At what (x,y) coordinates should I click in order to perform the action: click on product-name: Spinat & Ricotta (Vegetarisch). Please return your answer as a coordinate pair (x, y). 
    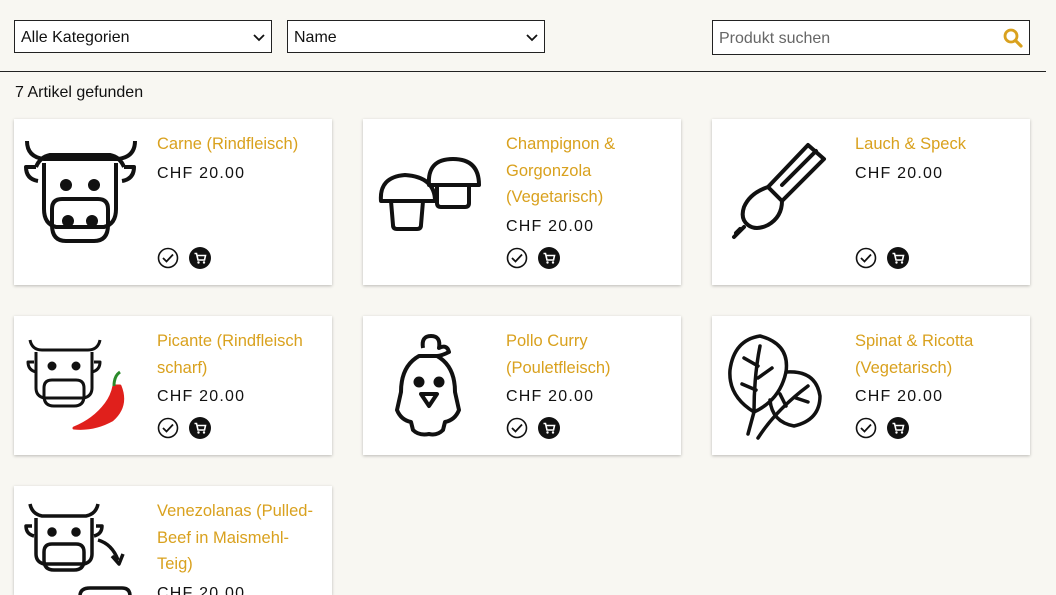
    Looking at the image, I should click on (937, 354).